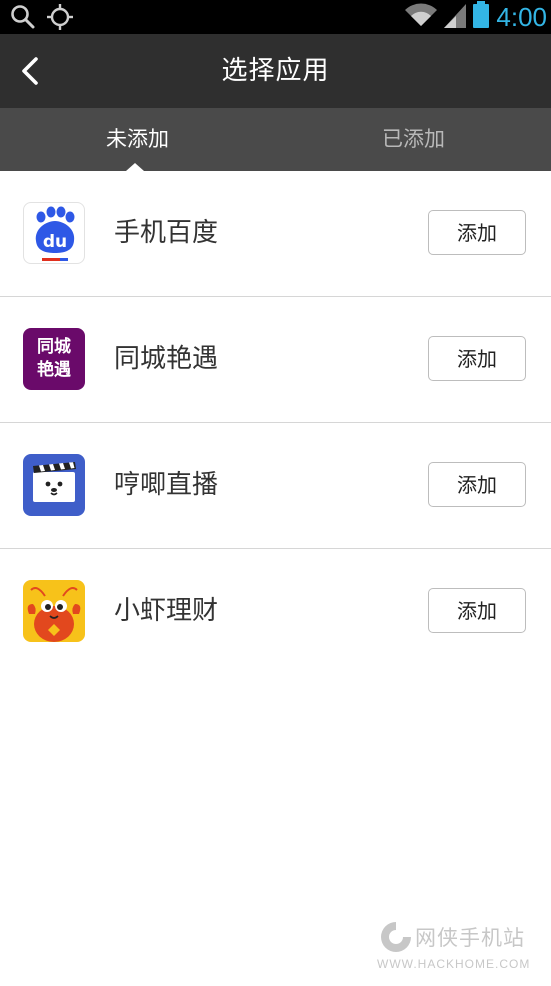 This screenshot has height=986, width=551. What do you see at coordinates (396, 937) in the screenshot?
I see `hackhome-logo-icon` at bounding box center [396, 937].